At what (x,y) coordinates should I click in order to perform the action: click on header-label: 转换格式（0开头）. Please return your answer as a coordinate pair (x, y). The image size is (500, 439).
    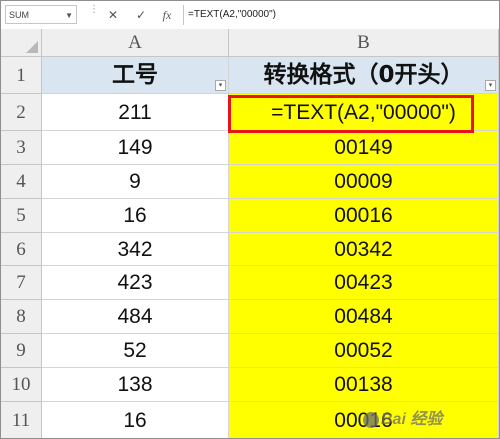
    Looking at the image, I should click on (363, 75).